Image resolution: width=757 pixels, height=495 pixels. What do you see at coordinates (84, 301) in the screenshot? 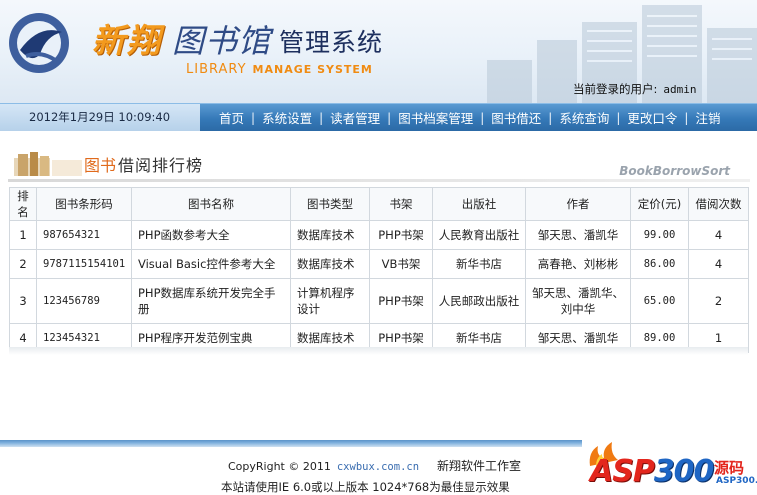
I see `barcode-cell: 123456789` at bounding box center [84, 301].